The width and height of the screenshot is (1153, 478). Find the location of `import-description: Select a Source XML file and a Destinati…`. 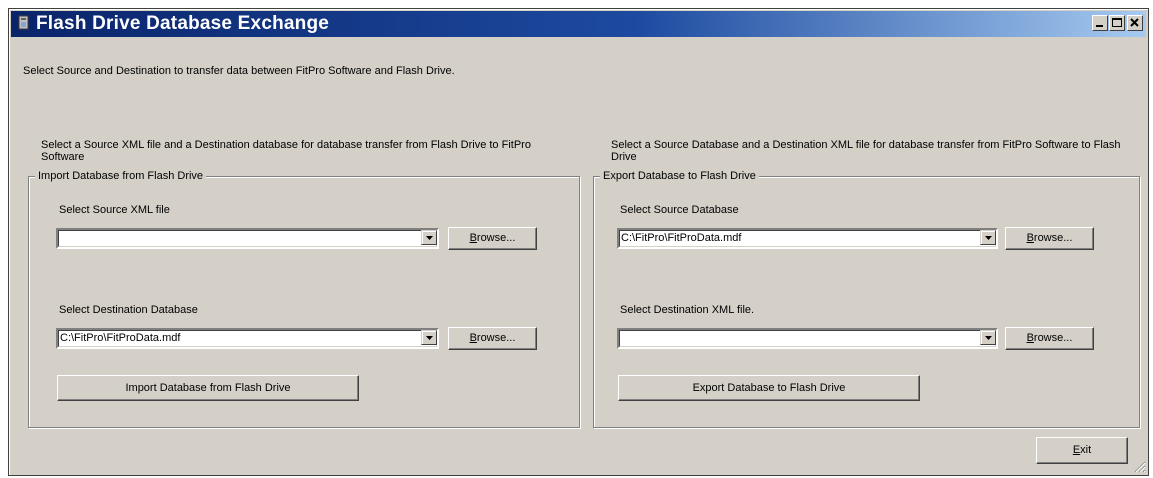

import-description: Select a Source XML file and a Destinati… is located at coordinates (286, 151).